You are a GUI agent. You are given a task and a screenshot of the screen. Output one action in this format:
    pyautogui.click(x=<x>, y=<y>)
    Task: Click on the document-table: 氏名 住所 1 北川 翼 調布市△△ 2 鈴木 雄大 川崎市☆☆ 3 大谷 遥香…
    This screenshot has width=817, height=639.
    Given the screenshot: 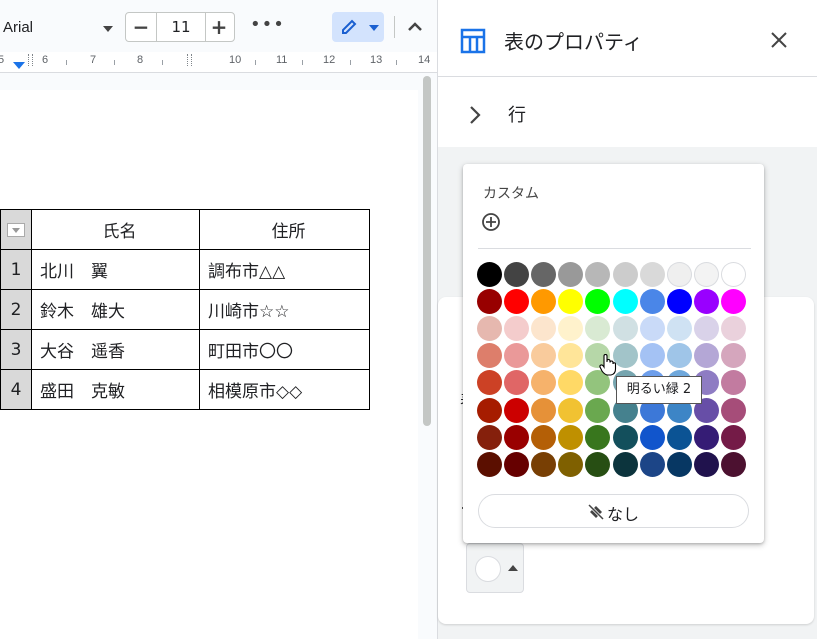 What is the action you would take?
    pyautogui.click(x=185, y=309)
    